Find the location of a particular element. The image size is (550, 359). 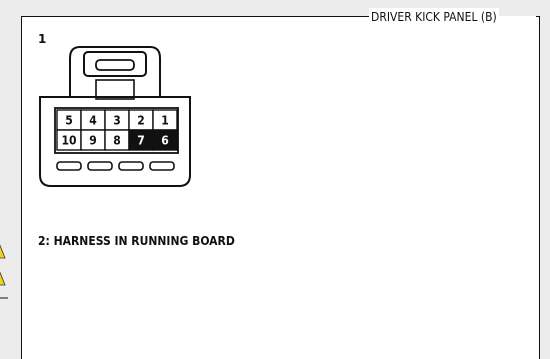

pin-label: 5 is located at coordinates (69, 121).